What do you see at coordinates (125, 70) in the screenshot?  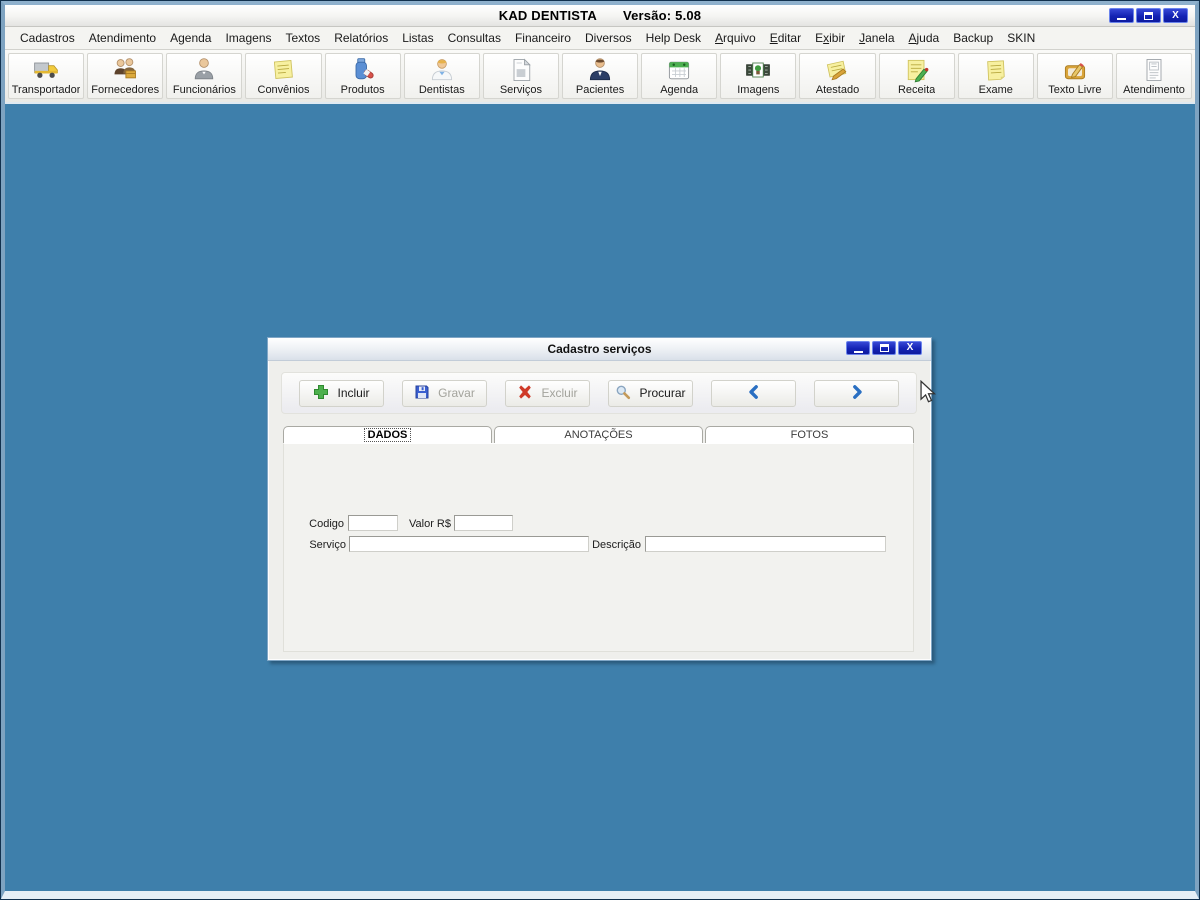 I see `suppliers-icon` at bounding box center [125, 70].